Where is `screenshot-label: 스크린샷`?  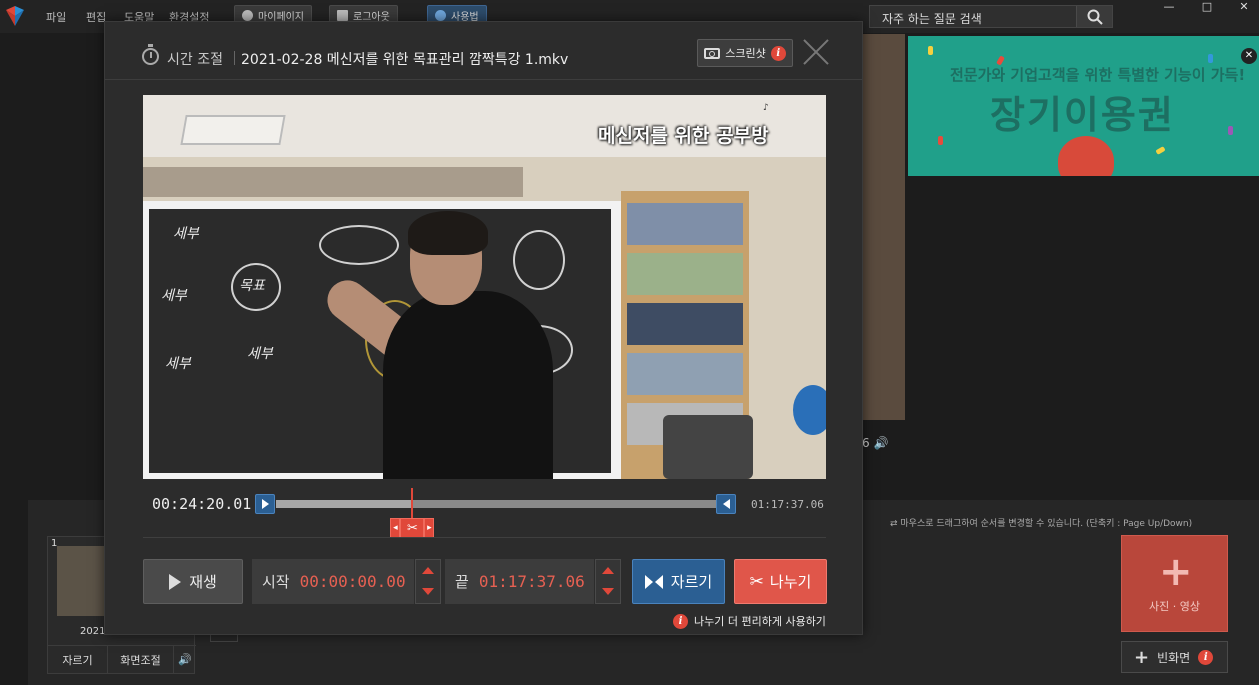 screenshot-label: 스크린샷 is located at coordinates (745, 53).